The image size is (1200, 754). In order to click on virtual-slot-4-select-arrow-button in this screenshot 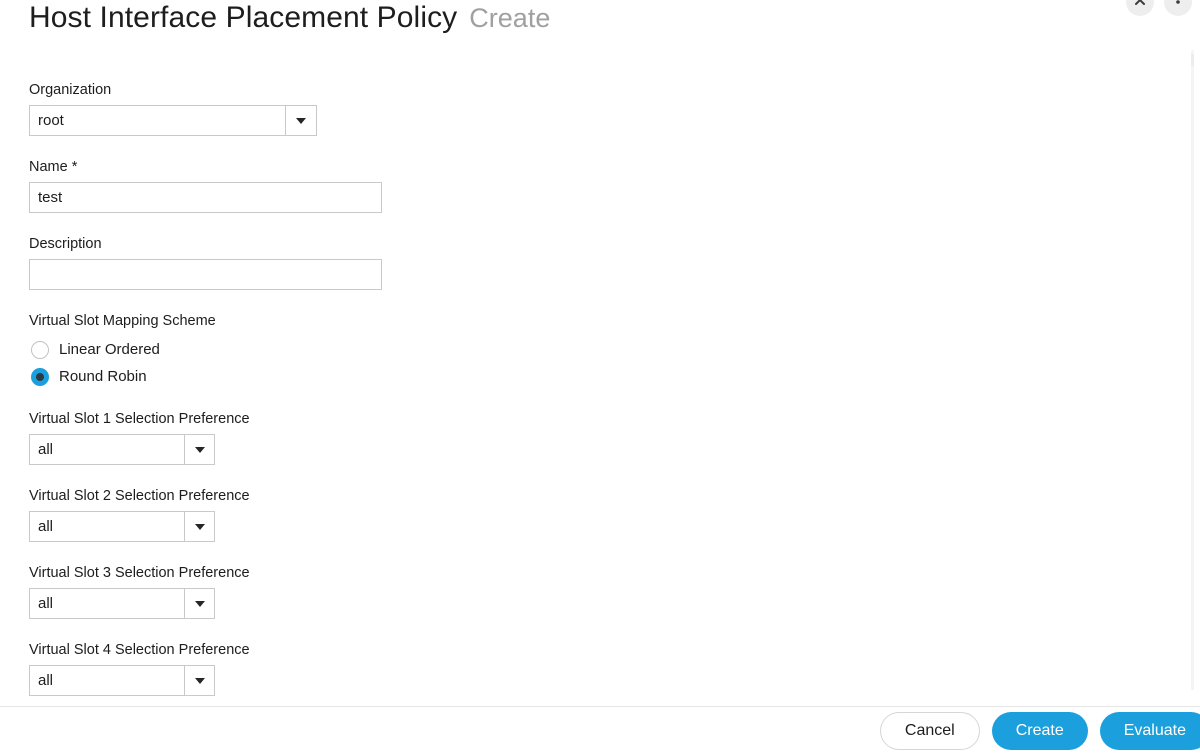, I will do `click(199, 680)`.